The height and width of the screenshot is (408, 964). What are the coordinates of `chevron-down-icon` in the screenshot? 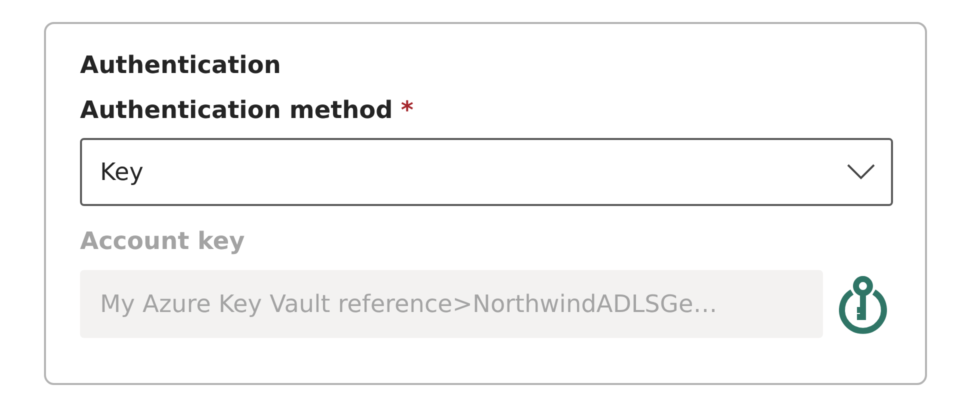 It's located at (861, 172).